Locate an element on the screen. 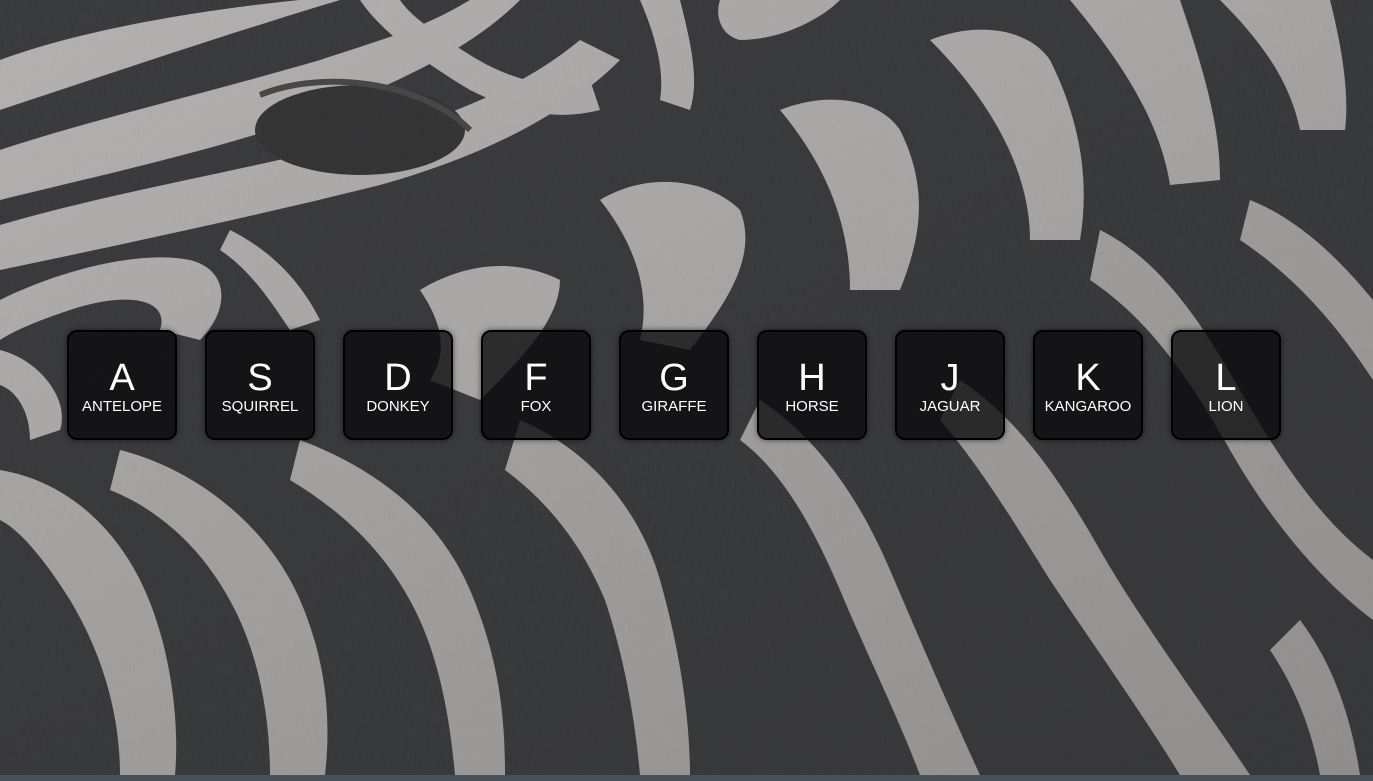  key-lion: L LION is located at coordinates (1226, 385).